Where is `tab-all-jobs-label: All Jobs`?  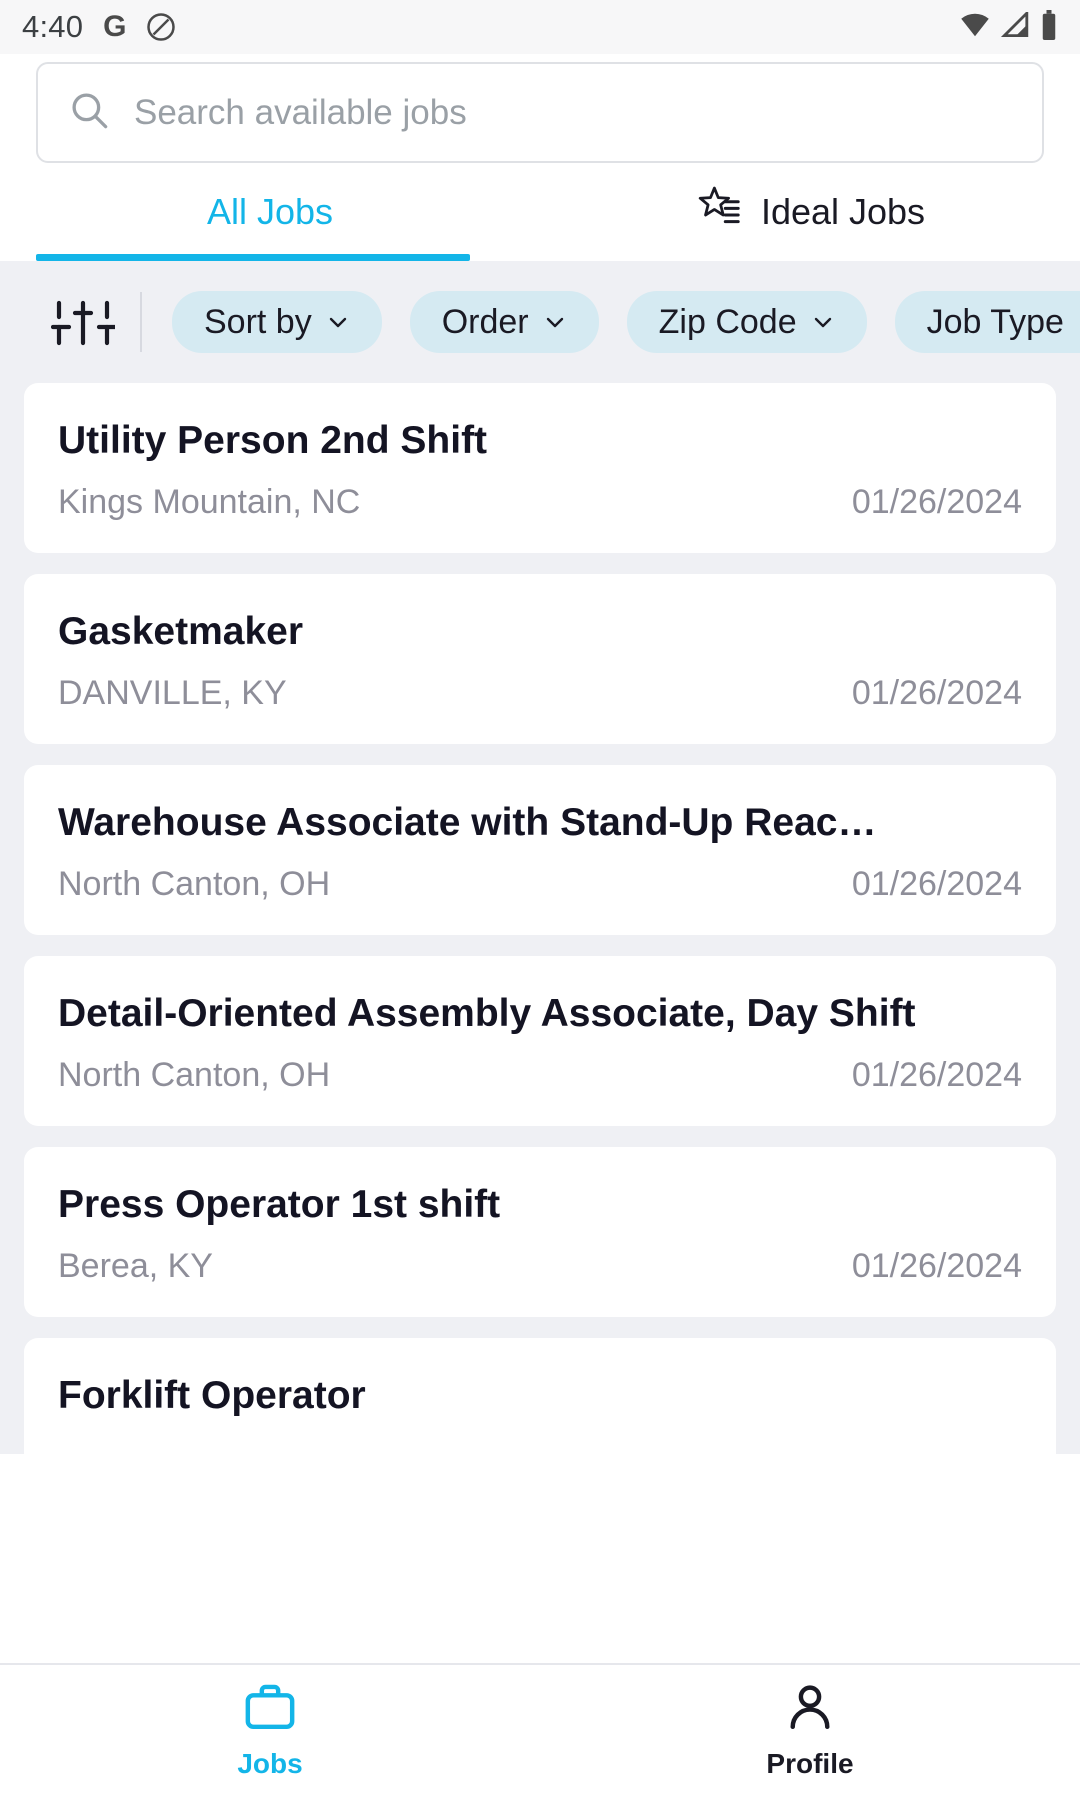 tab-all-jobs-label: All Jobs is located at coordinates (270, 211).